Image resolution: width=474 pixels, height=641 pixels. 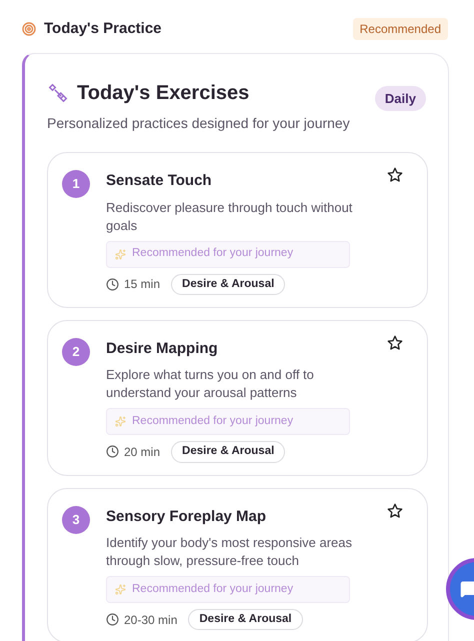 I want to click on duration-text: 20 min, so click(x=142, y=452).